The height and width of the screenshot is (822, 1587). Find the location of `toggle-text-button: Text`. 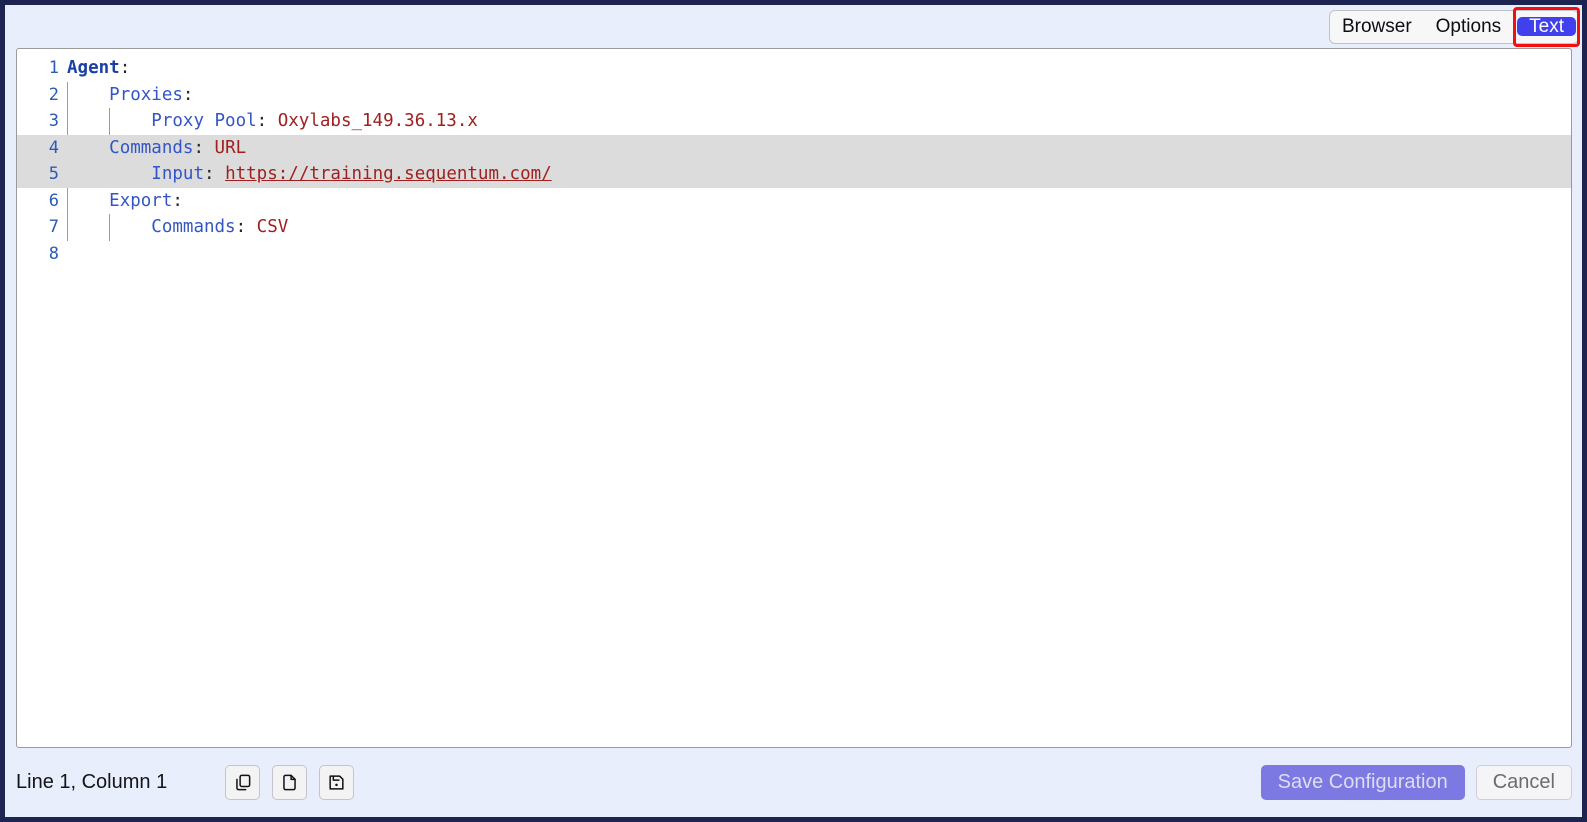

toggle-text-button: Text is located at coordinates (1546, 26).